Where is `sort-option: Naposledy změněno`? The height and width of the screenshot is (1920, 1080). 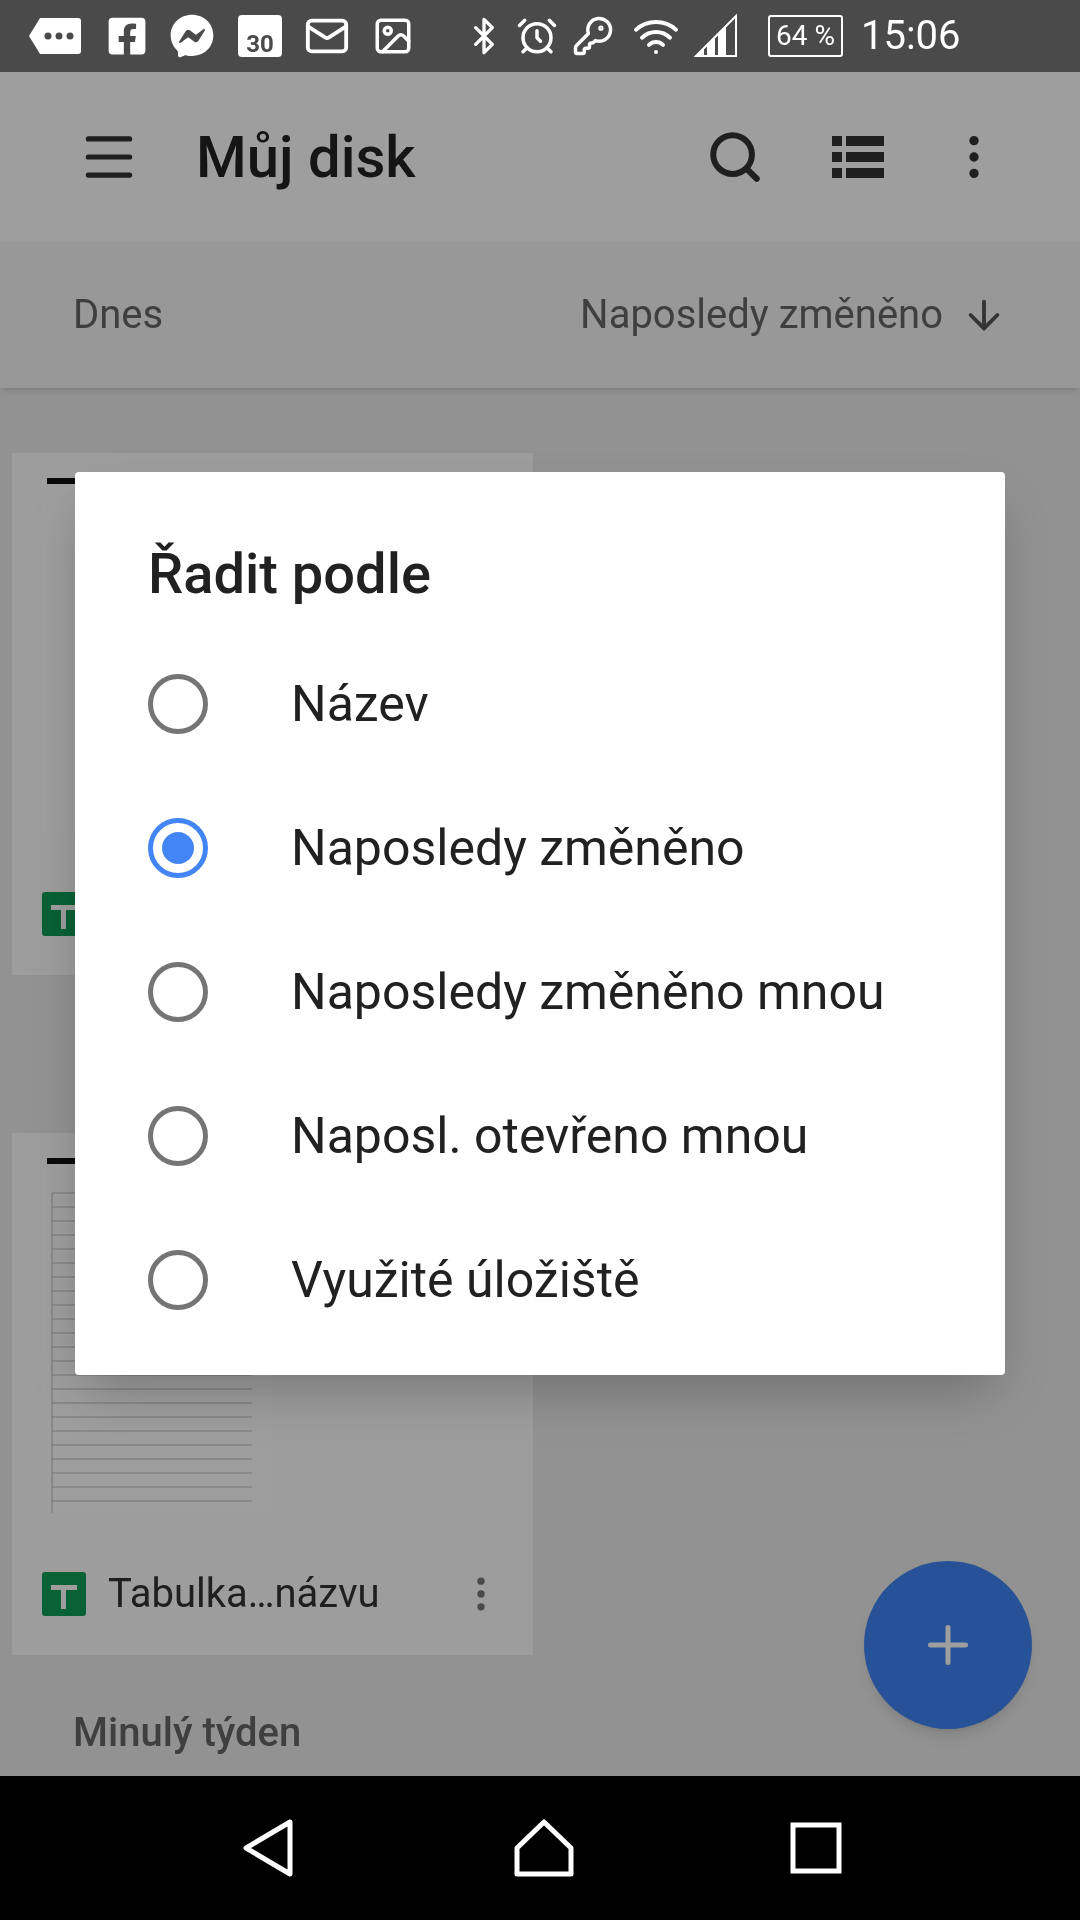
sort-option: Naposledy změněno is located at coordinates (540, 848).